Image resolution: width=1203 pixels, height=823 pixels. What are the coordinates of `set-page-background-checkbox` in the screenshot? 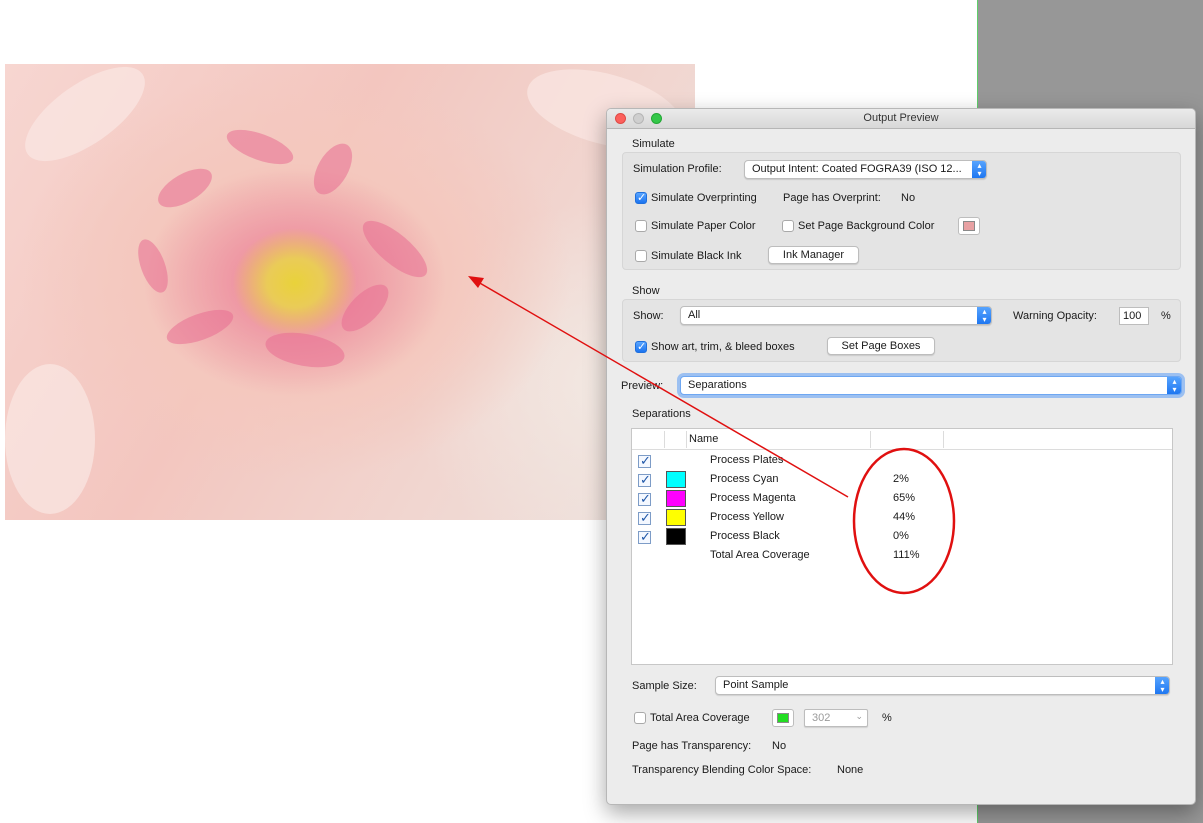 It's located at (788, 226).